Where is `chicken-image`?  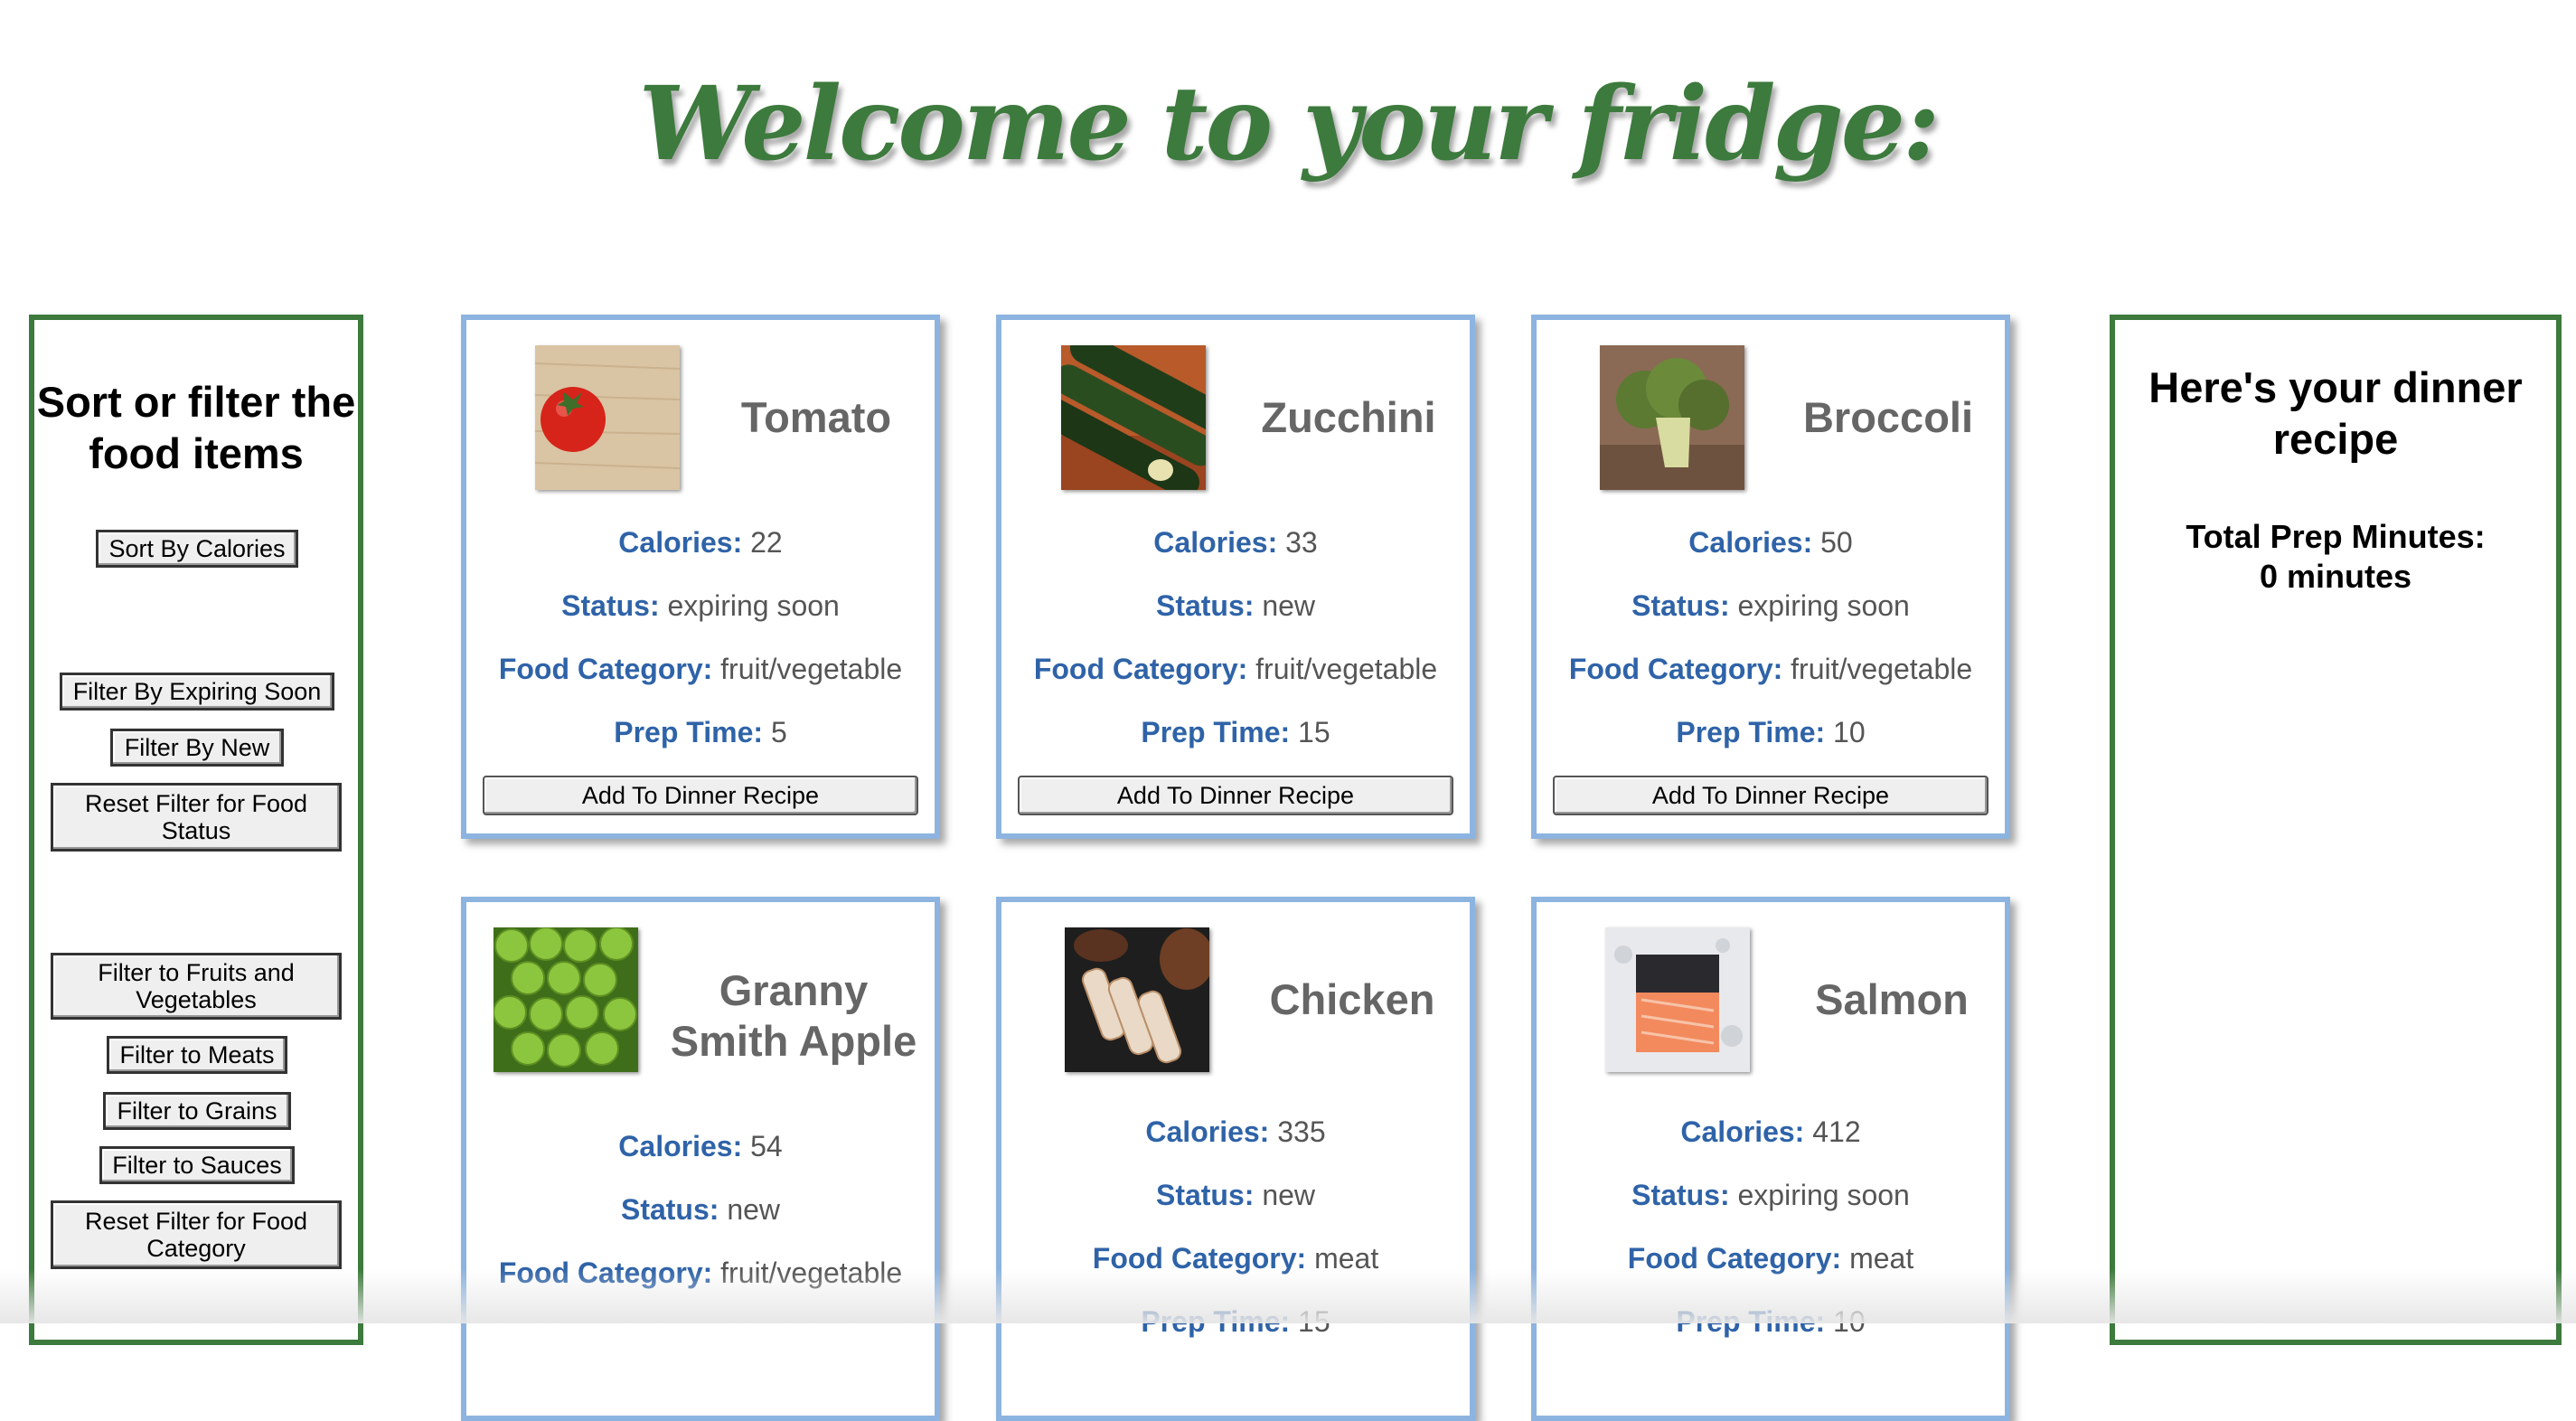
chicken-image is located at coordinates (1137, 999).